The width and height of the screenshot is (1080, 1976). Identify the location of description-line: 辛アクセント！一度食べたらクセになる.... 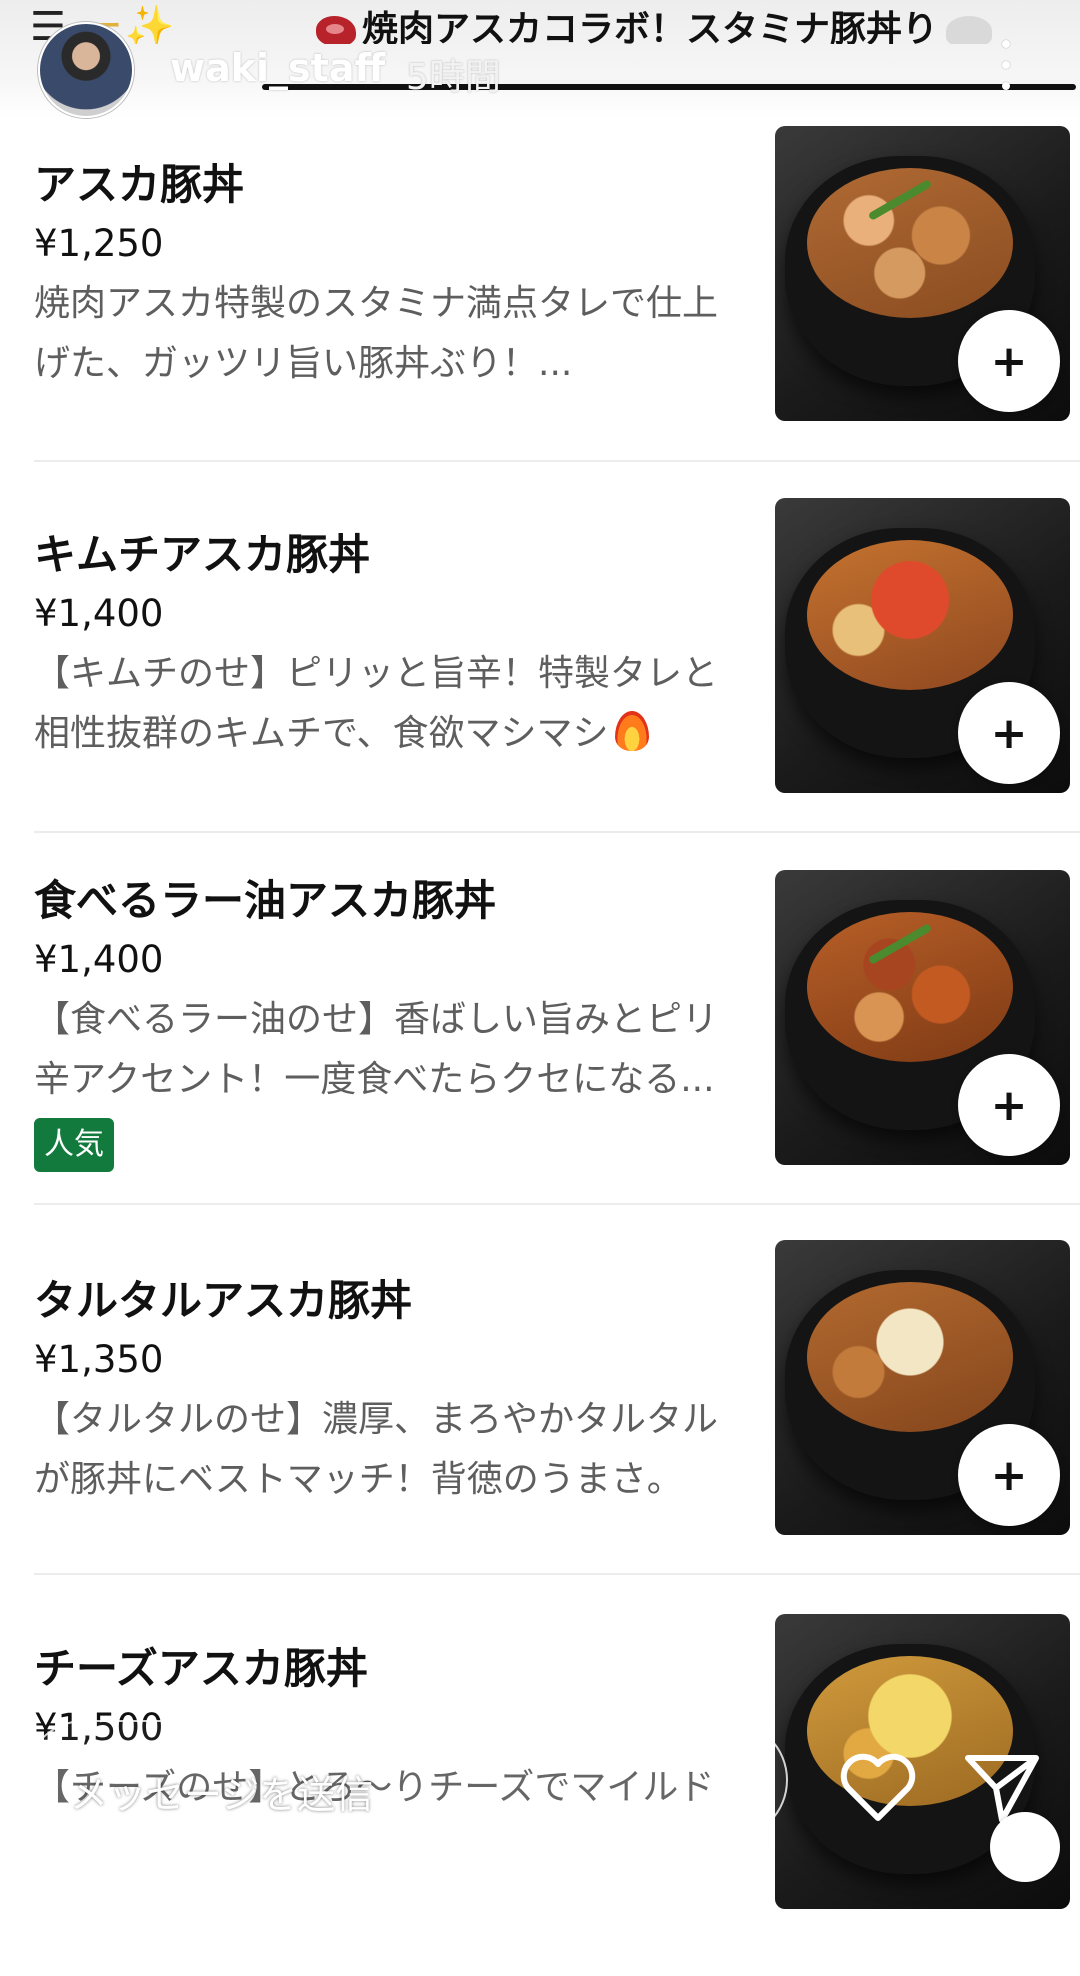
(374, 1079).